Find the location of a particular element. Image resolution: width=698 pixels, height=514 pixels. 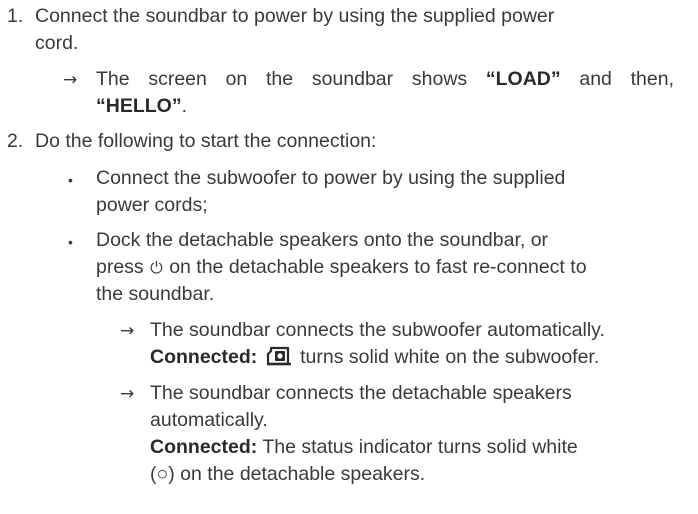

result-b-line-2: automatically. is located at coordinates (209, 420).